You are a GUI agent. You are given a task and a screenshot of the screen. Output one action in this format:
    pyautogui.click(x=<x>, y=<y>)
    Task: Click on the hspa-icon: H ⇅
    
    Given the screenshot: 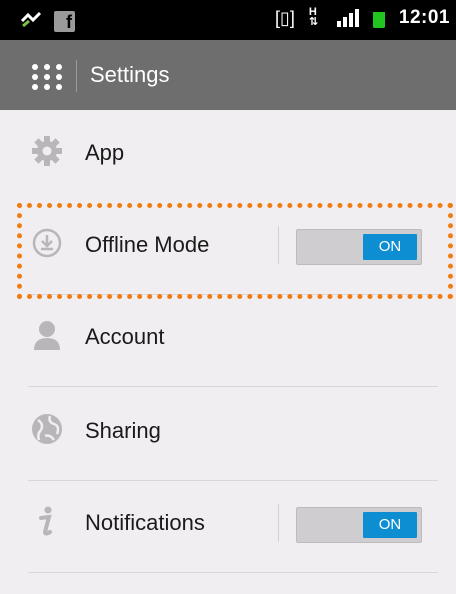 What is the action you would take?
    pyautogui.click(x=316, y=18)
    